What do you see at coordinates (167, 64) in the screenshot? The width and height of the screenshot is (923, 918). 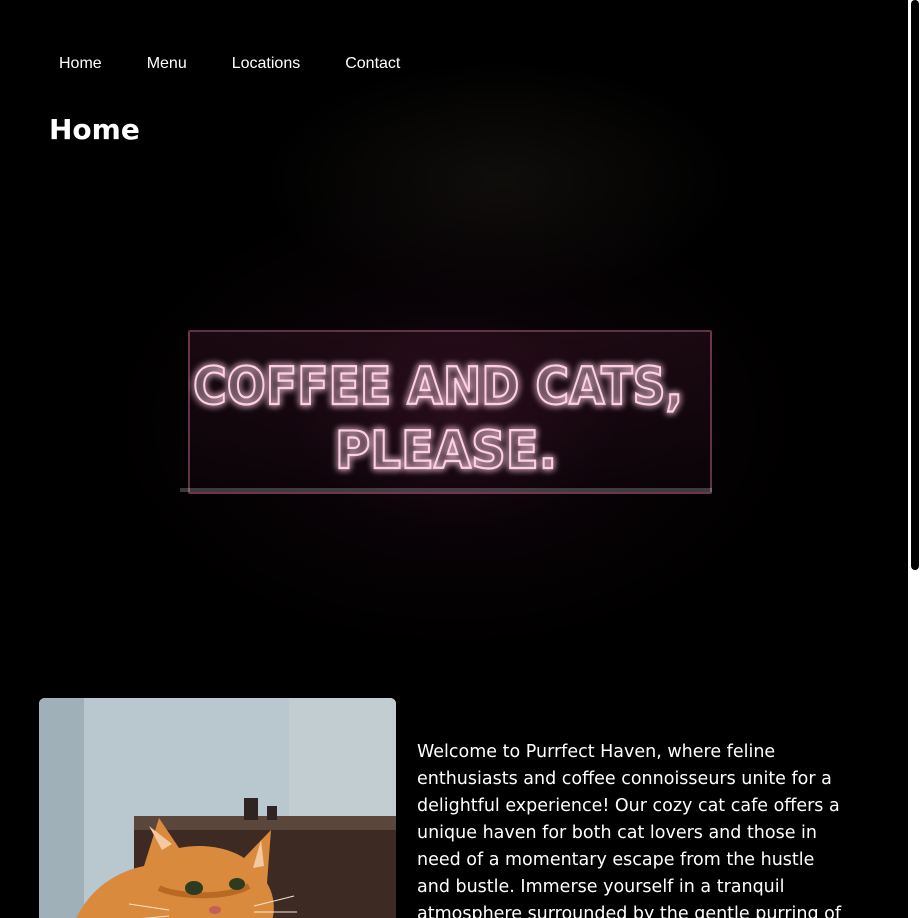 I see `nav-menu-link: Menu` at bounding box center [167, 64].